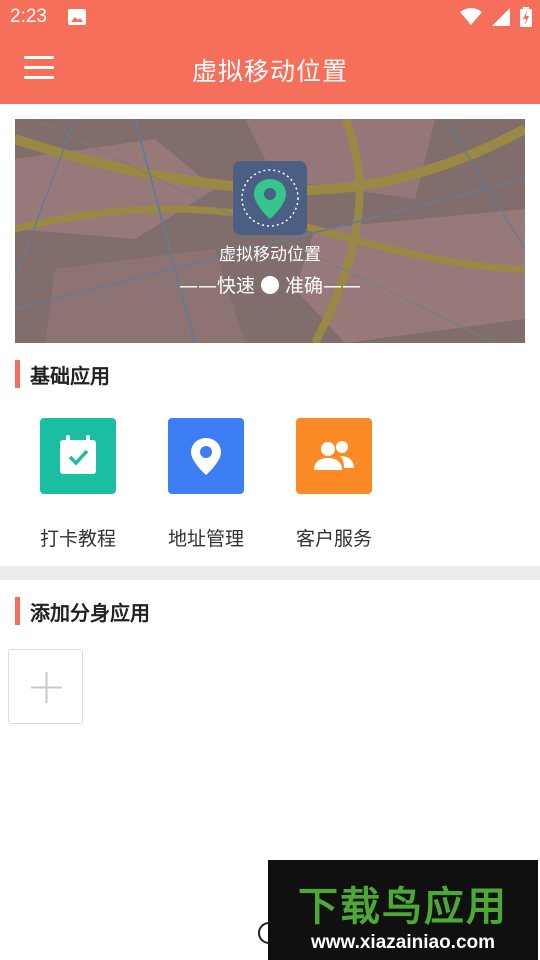 Image resolution: width=540 pixels, height=960 pixels. I want to click on section-divider, so click(270, 573).